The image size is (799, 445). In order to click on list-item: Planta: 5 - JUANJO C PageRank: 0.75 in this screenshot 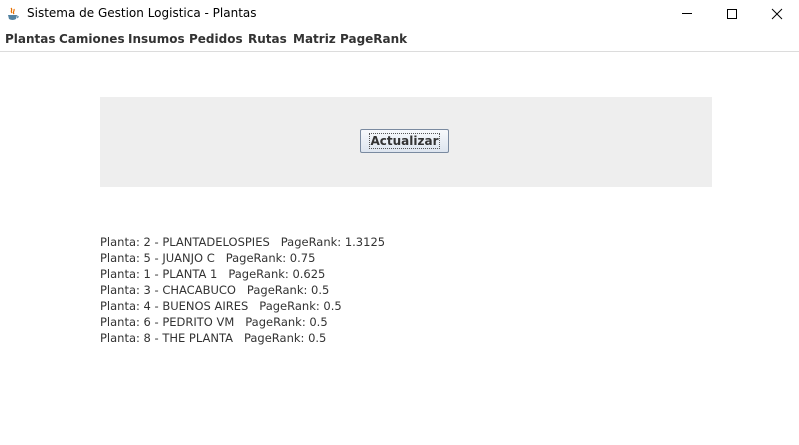, I will do `click(208, 258)`.